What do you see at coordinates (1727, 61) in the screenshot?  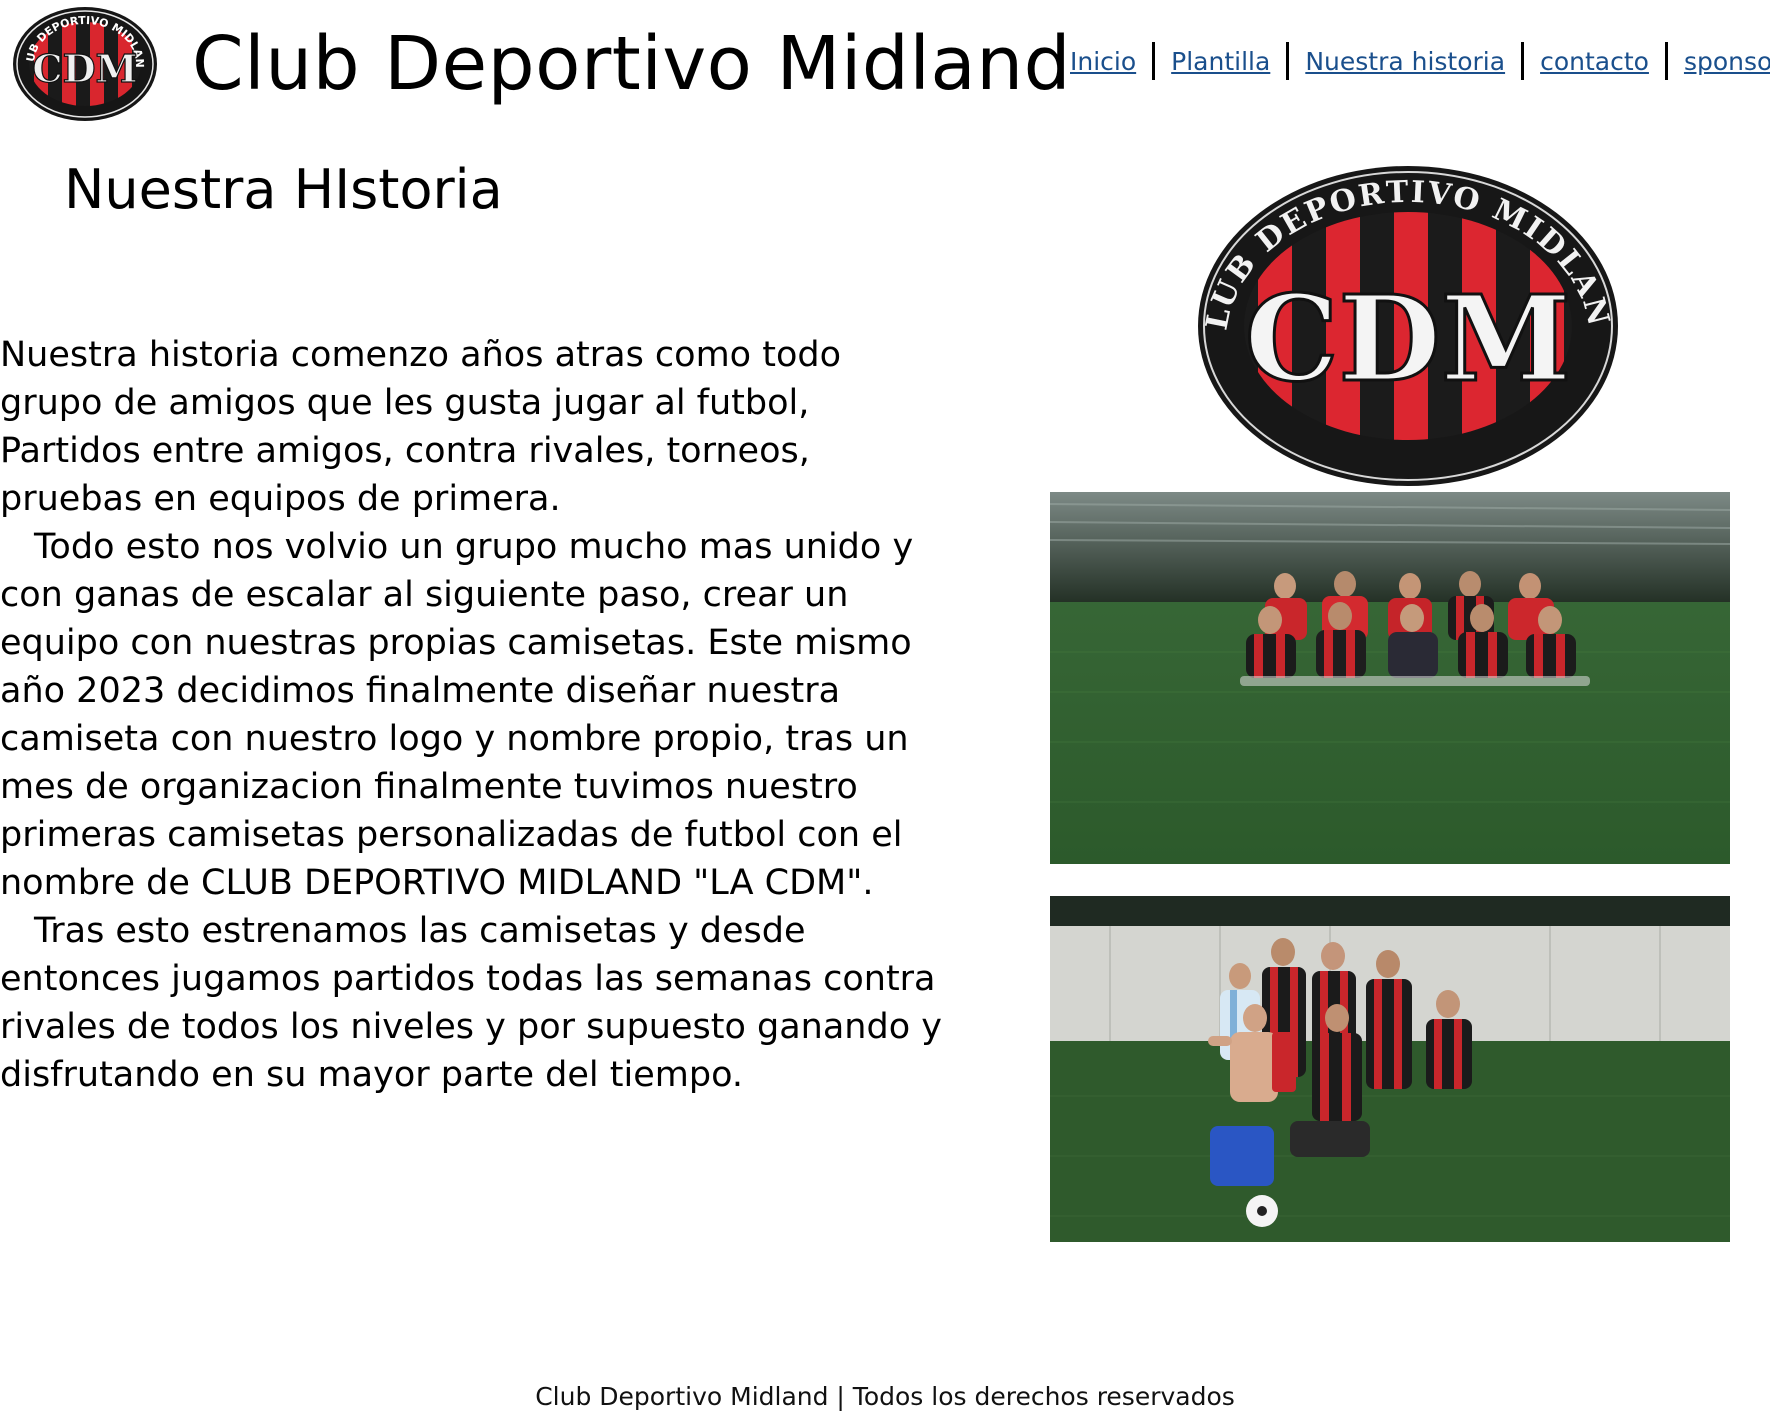 I see `nav-link-sponsors: sponsors` at bounding box center [1727, 61].